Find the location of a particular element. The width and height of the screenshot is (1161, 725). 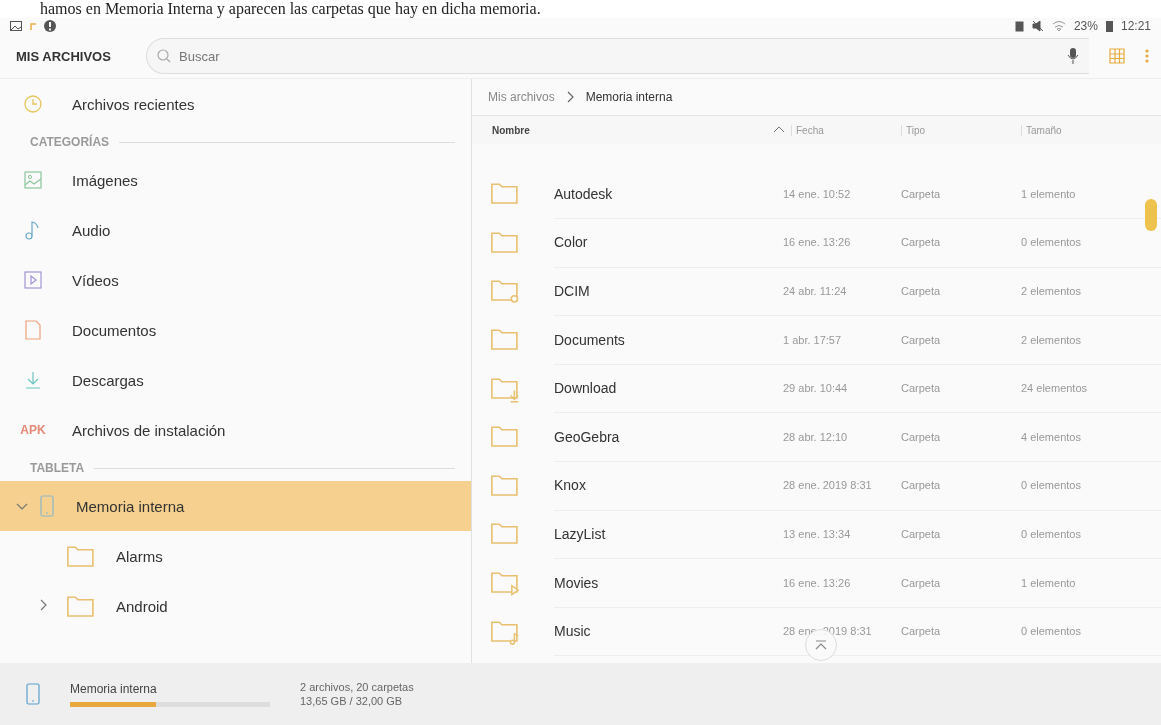

scroll-top-icon is located at coordinates (821, 645).